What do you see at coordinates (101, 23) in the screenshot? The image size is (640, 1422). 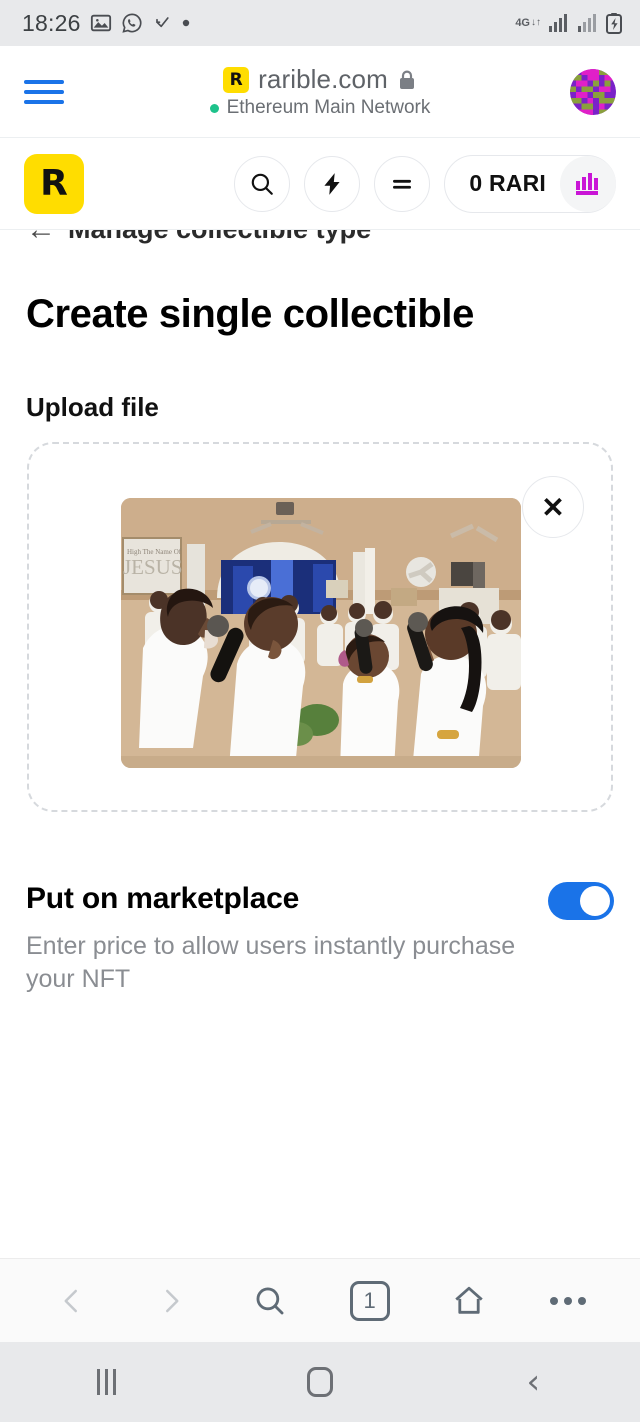 I see `image-icon` at bounding box center [101, 23].